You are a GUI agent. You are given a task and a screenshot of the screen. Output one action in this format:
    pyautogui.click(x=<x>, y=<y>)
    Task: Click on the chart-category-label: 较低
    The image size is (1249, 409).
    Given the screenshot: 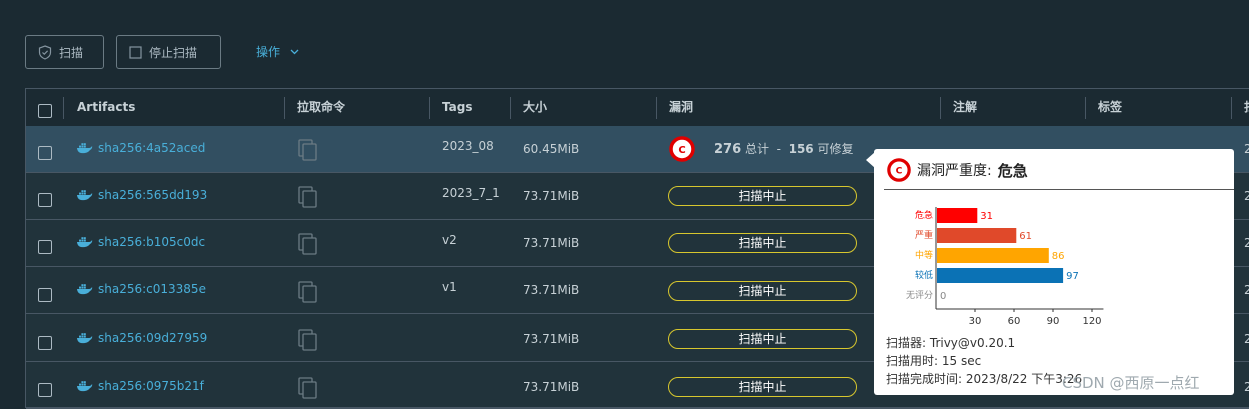 What is the action you would take?
    pyautogui.click(x=924, y=275)
    